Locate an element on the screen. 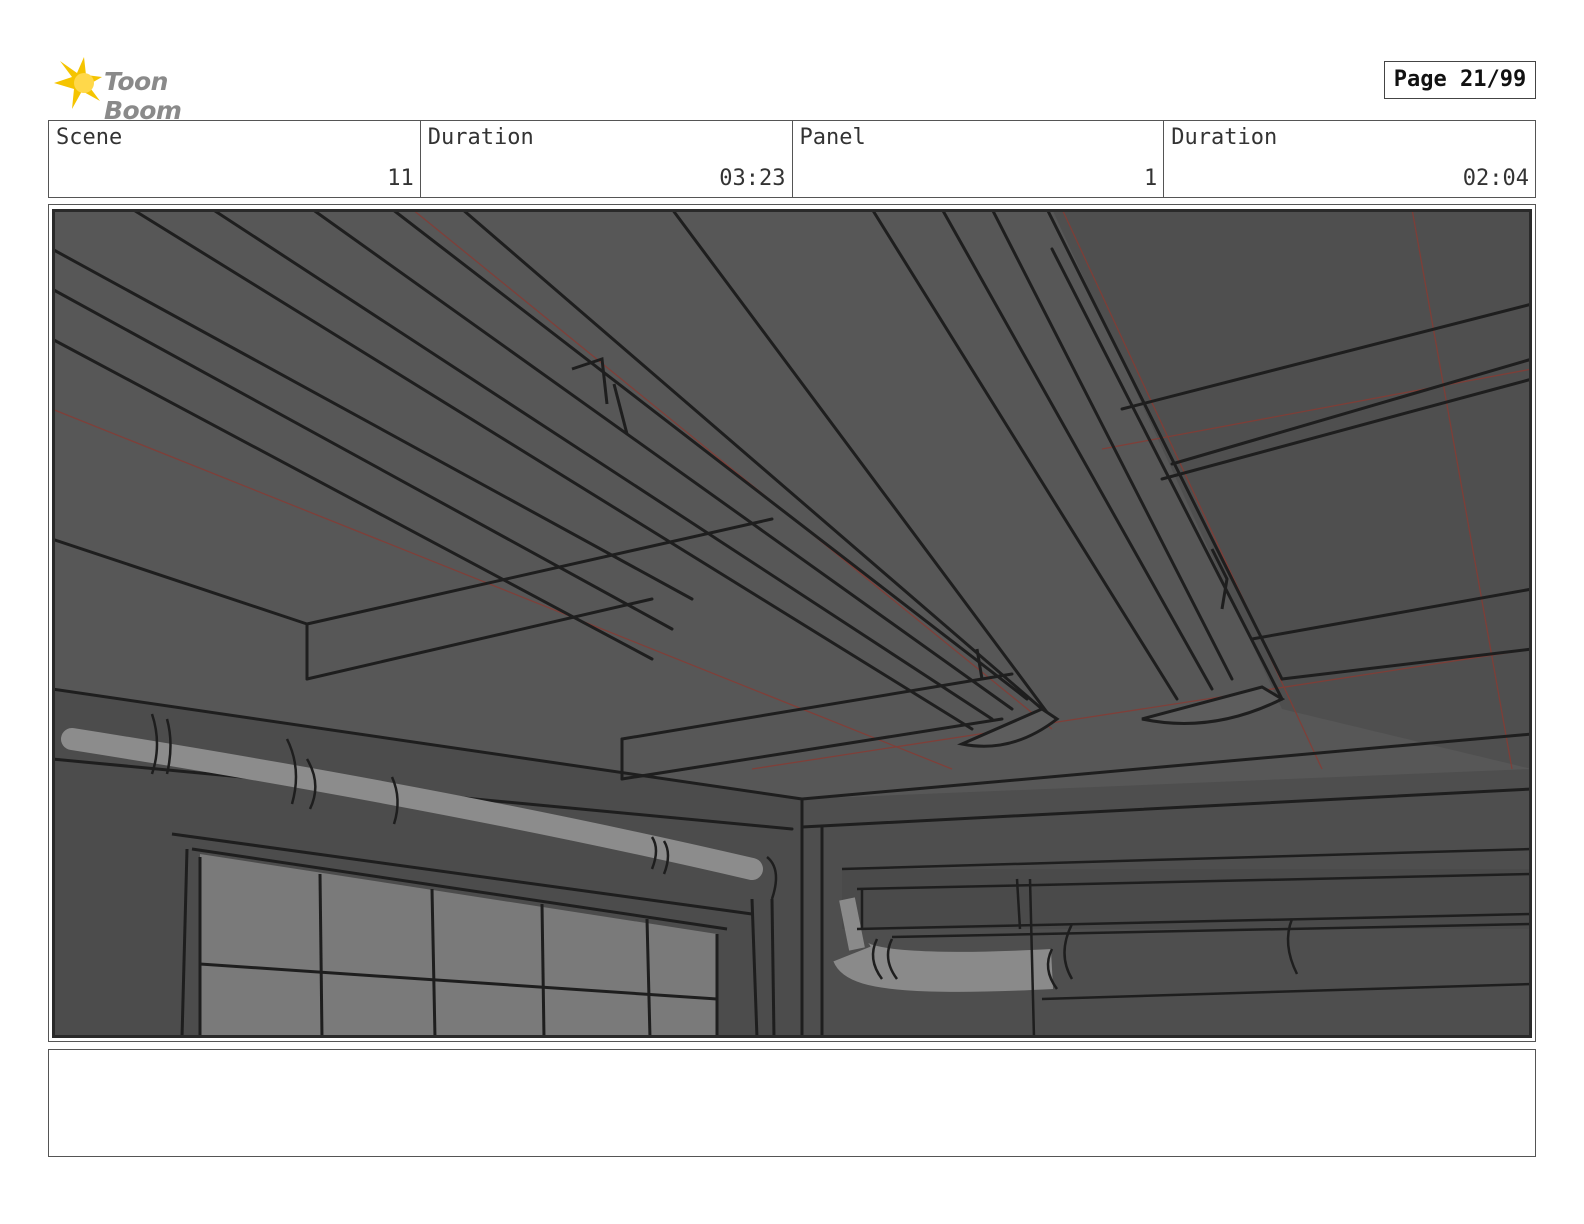 The width and height of the screenshot is (1584, 1224). page-number: Page 21/99 is located at coordinates (1460, 80).